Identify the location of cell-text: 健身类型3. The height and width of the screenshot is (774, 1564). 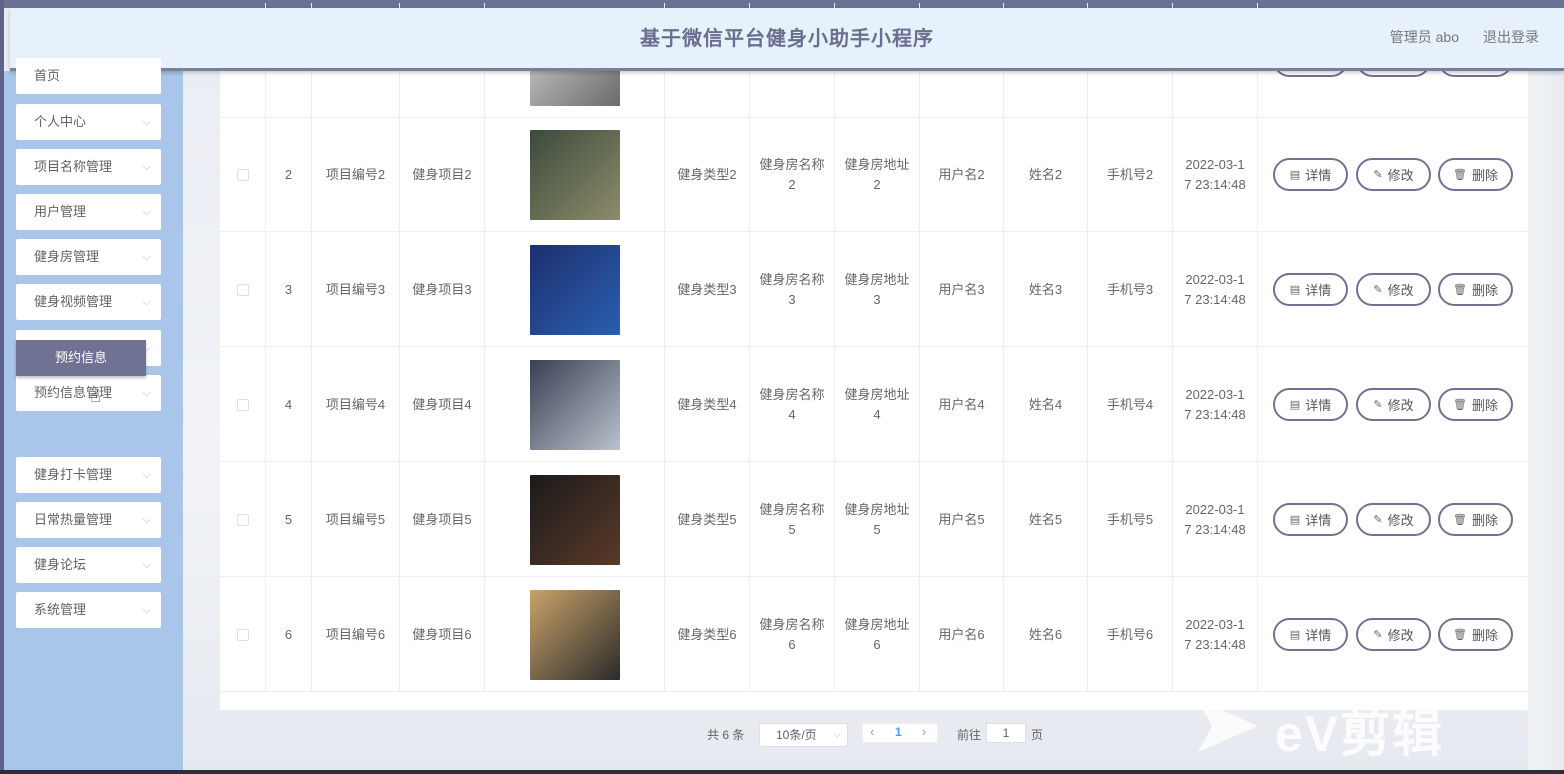
(707, 289).